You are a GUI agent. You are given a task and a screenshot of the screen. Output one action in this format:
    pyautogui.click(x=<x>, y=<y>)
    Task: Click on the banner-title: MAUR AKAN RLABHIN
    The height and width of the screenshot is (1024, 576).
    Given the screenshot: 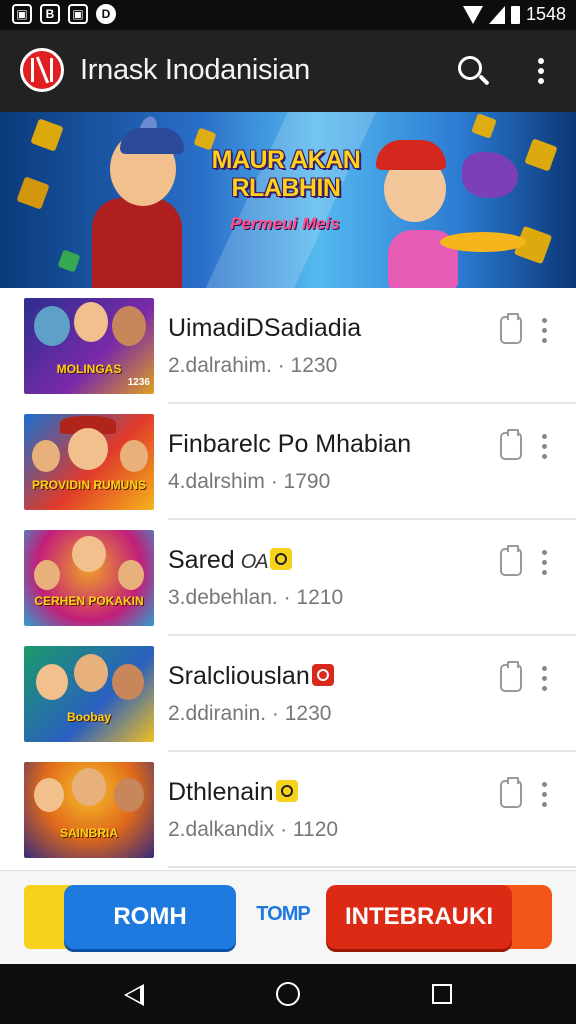 What is the action you would take?
    pyautogui.click(x=286, y=174)
    